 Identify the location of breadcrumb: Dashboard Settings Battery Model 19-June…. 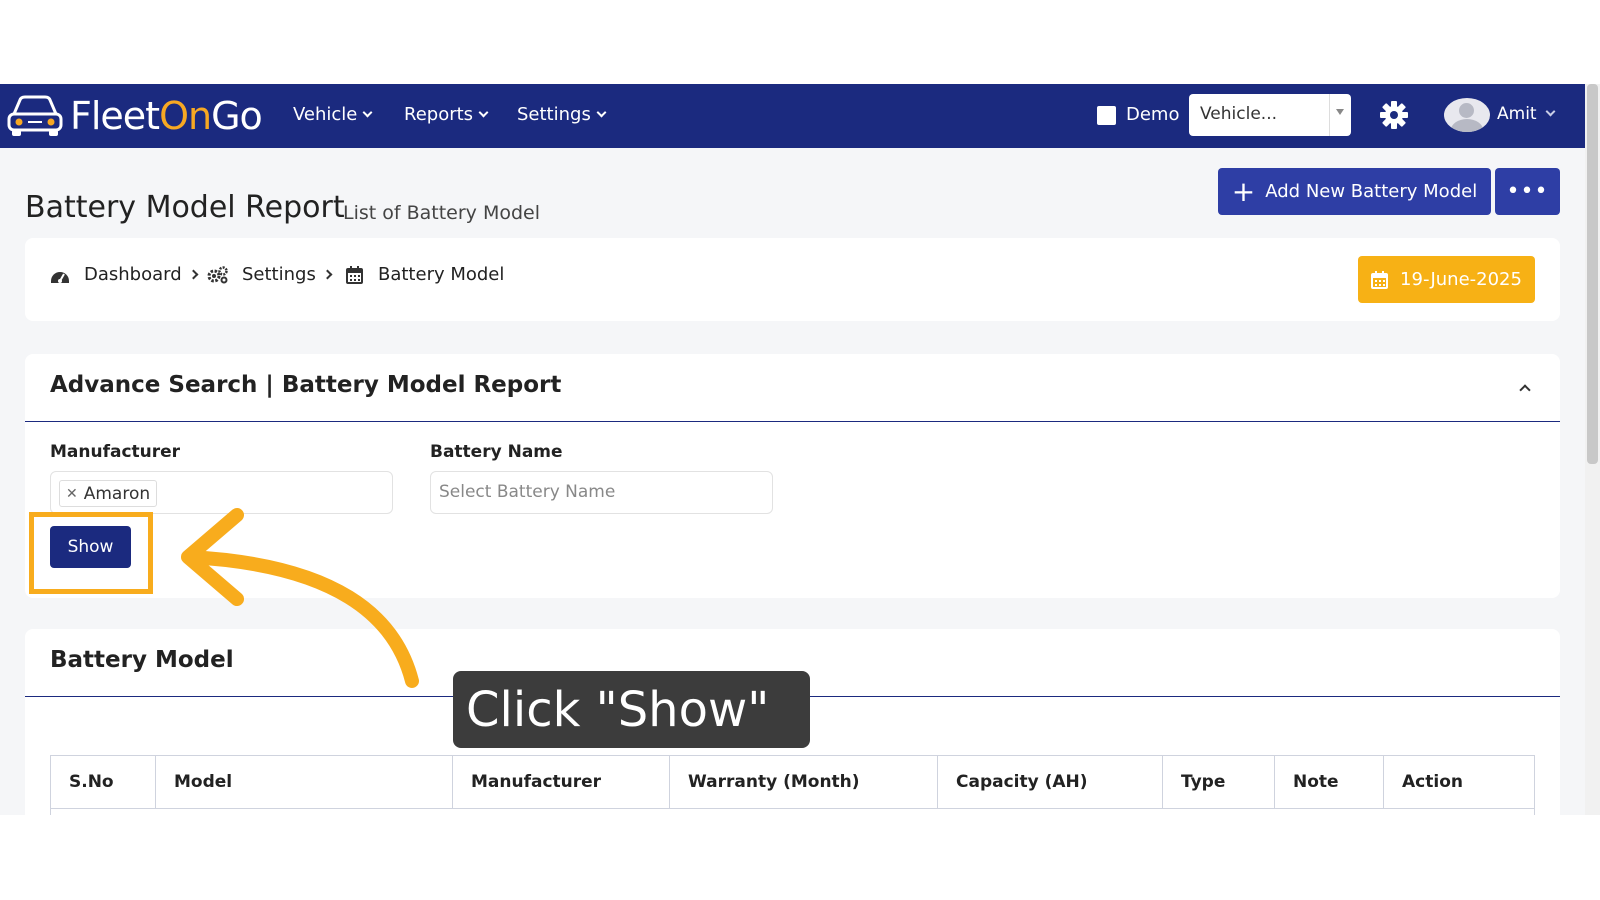
(792, 279).